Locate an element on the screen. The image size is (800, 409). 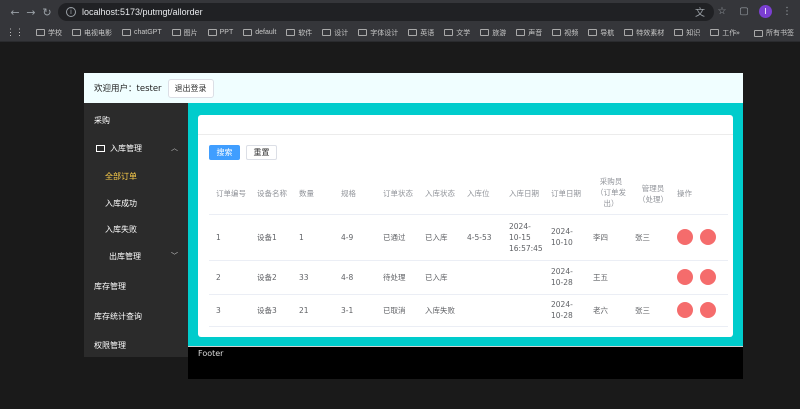
bookmark-item: 导航 is located at coordinates (601, 33).